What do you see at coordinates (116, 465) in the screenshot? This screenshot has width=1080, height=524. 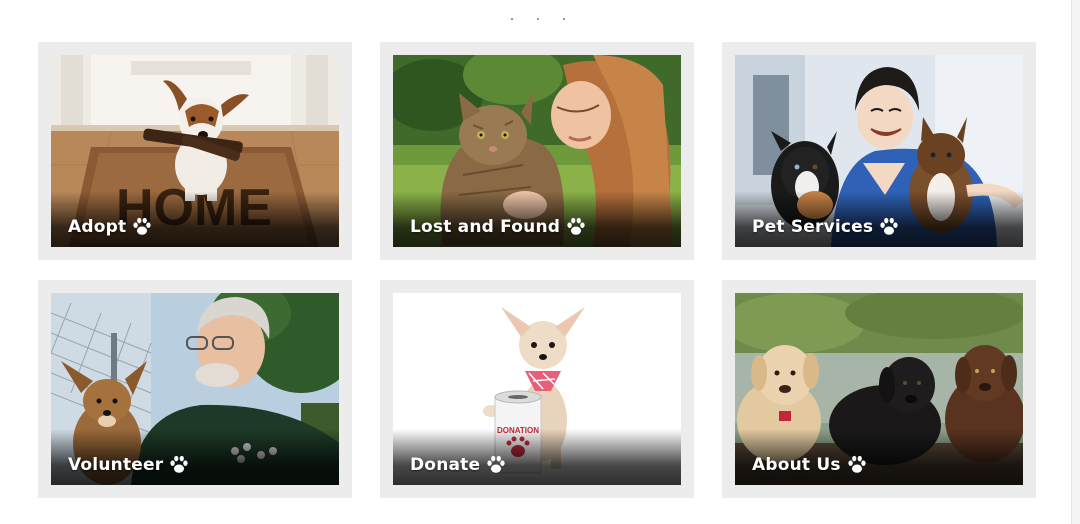 I see `tile-volunteer-label: Volunteer` at bounding box center [116, 465].